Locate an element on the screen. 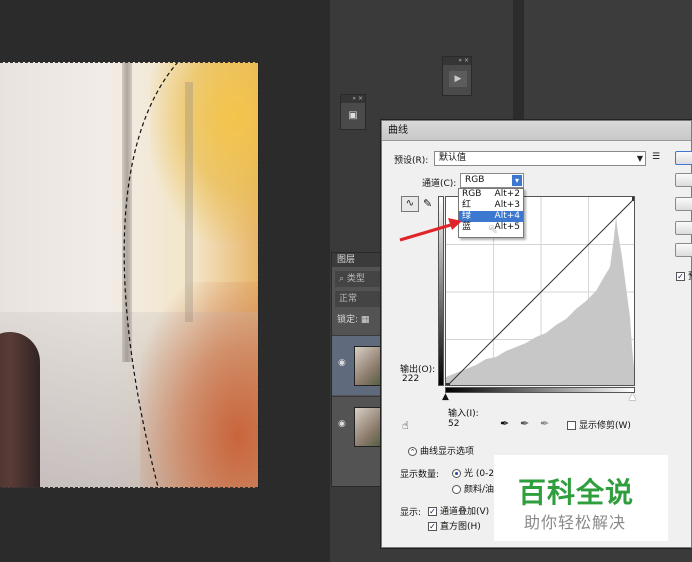 The width and height of the screenshot is (692, 562). histogram-label: 直方图(H) is located at coordinates (460, 527).